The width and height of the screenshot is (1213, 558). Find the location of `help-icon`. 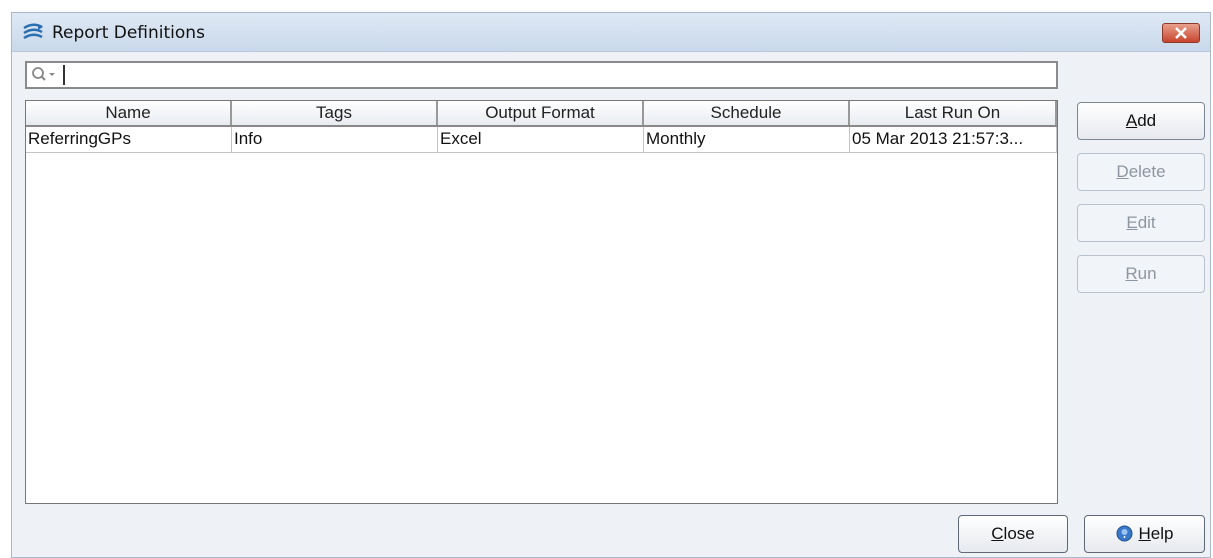

help-icon is located at coordinates (1124, 533).